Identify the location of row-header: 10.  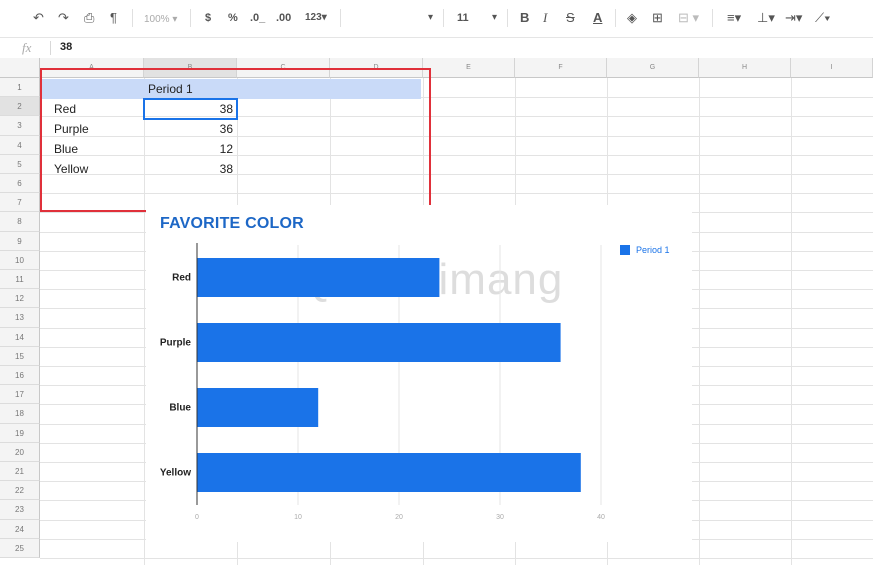
(20, 260).